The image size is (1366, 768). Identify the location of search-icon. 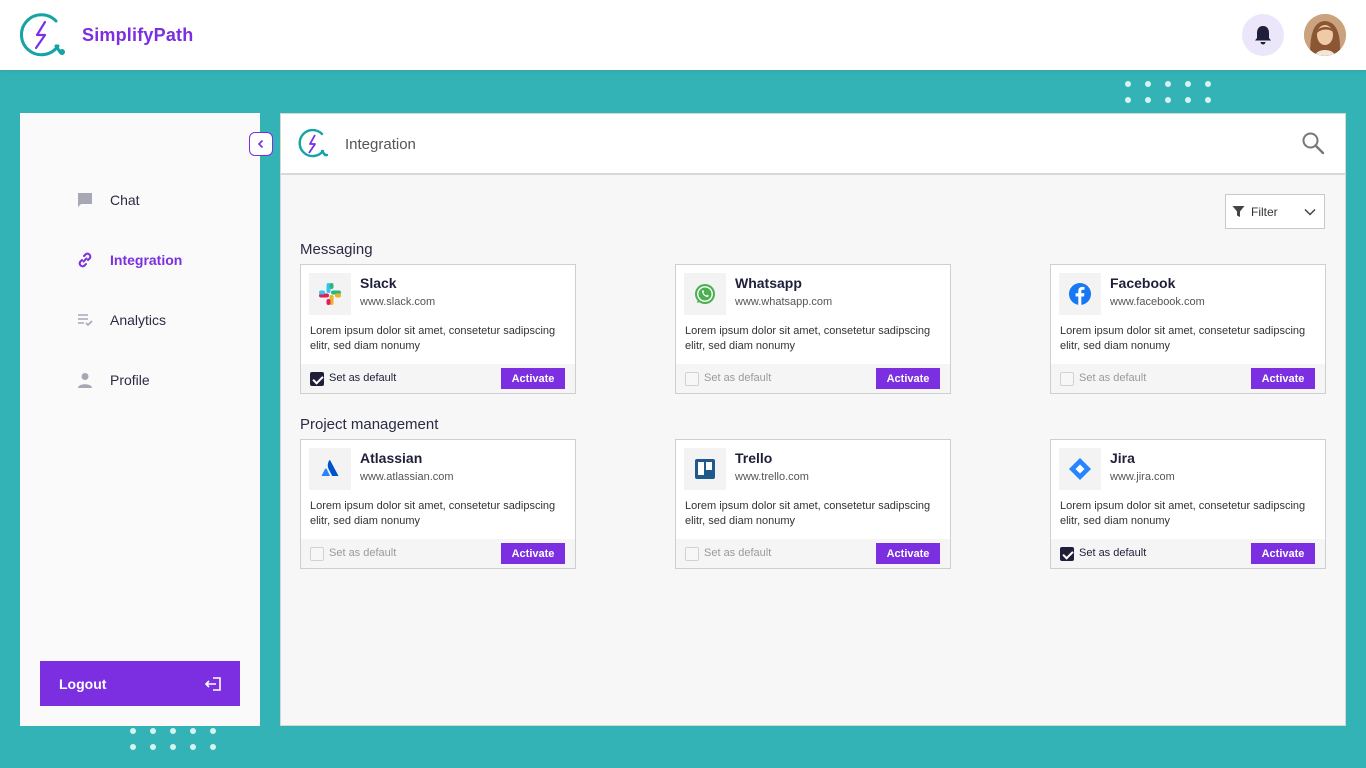
(1313, 143).